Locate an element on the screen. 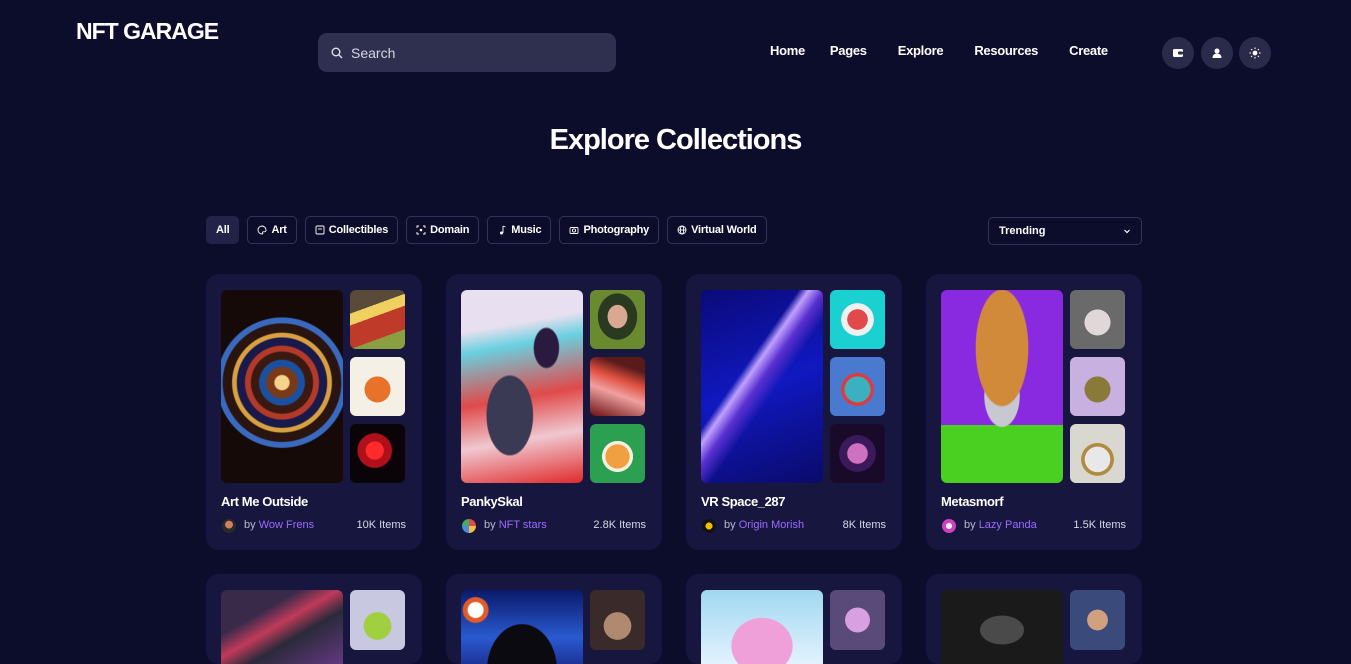 This screenshot has height=664, width=1351. collectibles-icon is located at coordinates (320, 230).